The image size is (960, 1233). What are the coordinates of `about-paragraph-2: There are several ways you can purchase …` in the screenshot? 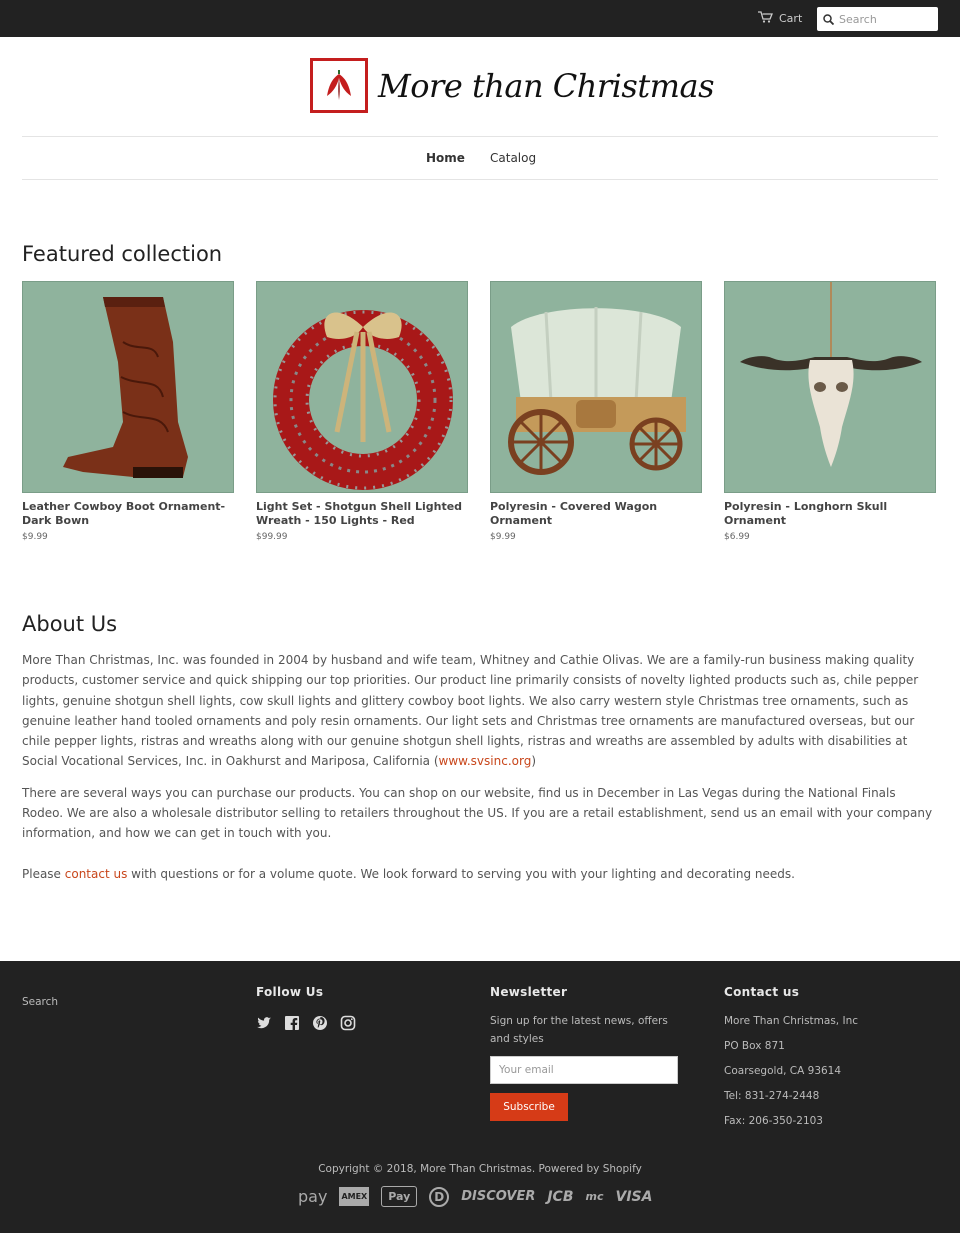 It's located at (477, 813).